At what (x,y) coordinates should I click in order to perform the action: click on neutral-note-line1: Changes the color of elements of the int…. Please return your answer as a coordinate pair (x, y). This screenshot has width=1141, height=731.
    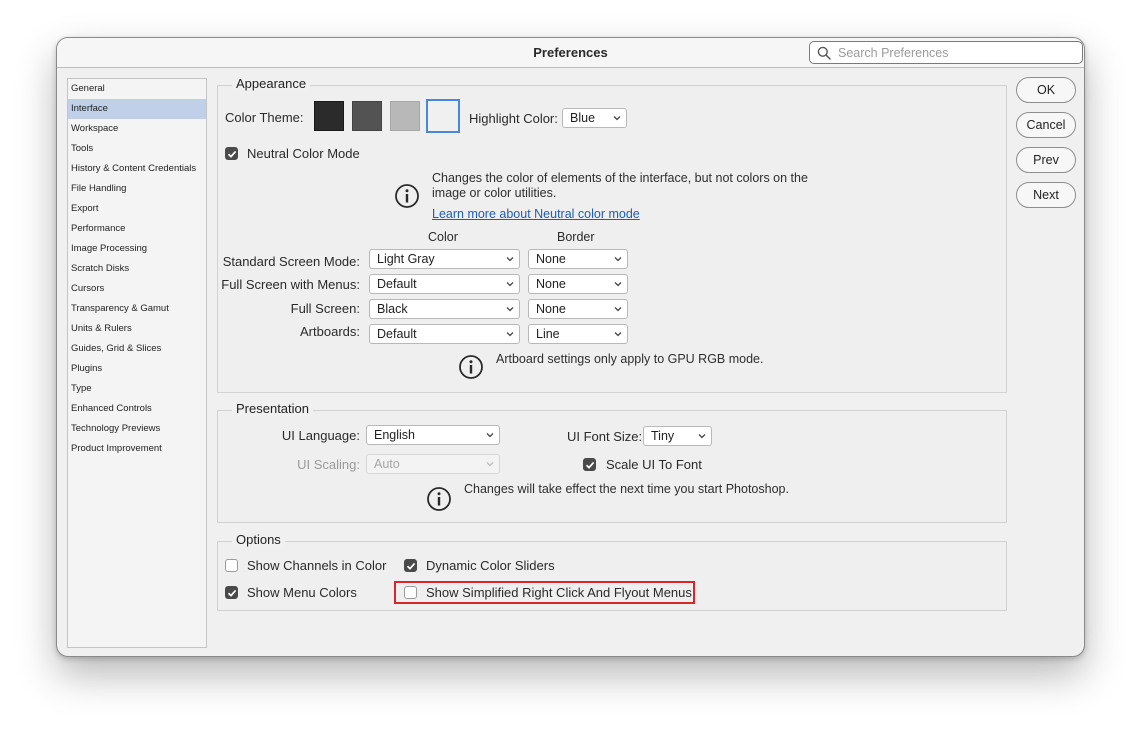
    Looking at the image, I should click on (620, 178).